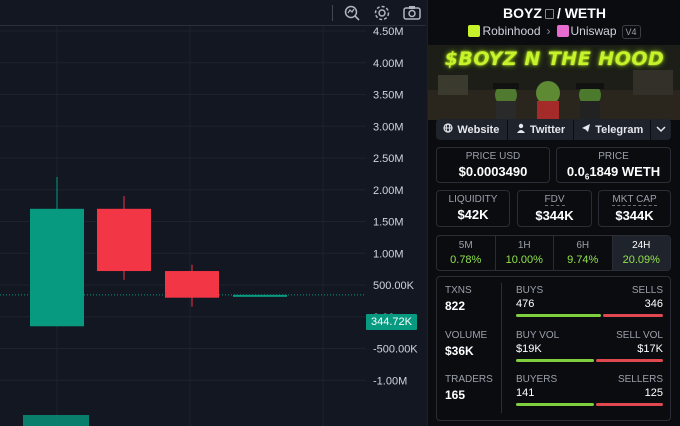 The image size is (680, 426). What do you see at coordinates (522, 13) in the screenshot?
I see `base-token: BOYZ` at bounding box center [522, 13].